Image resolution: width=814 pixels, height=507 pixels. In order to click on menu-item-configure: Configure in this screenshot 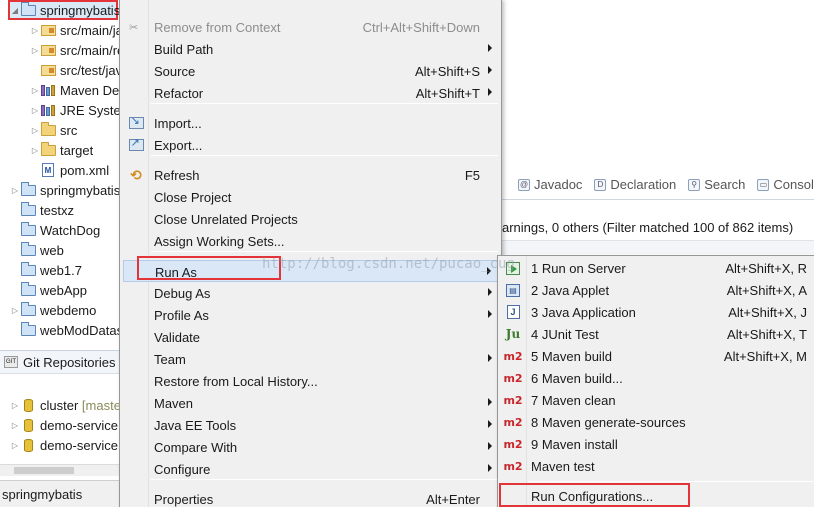, I will do `click(310, 469)`.